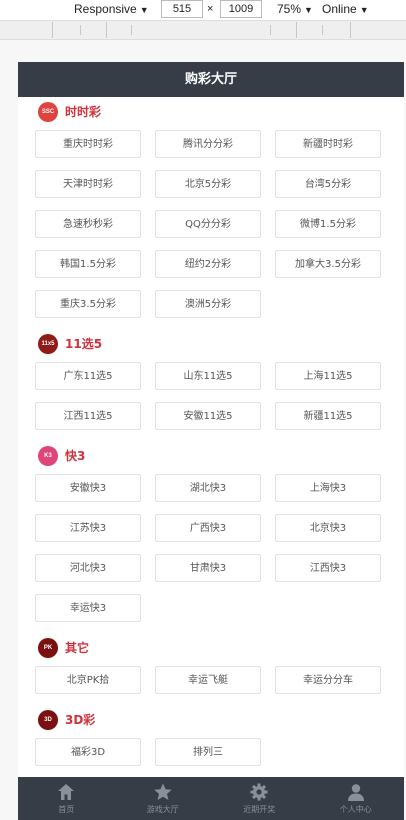  I want to click on section-logo-icon: 3D, so click(48, 720).